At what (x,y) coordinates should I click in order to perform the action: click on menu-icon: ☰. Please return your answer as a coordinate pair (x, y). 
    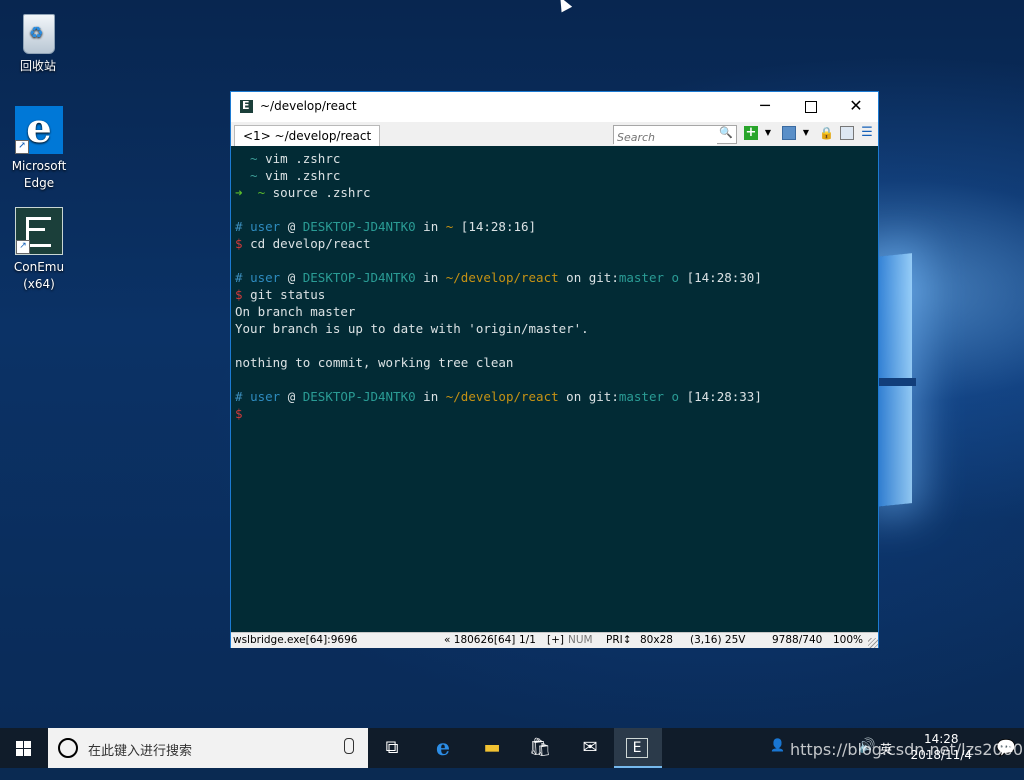
    Looking at the image, I should click on (867, 133).